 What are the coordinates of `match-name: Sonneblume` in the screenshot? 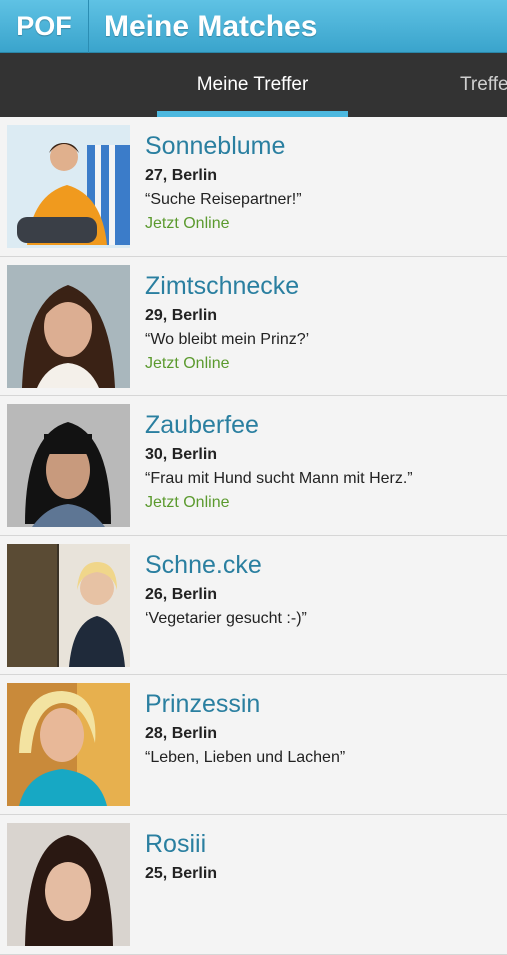 It's located at (322, 146).